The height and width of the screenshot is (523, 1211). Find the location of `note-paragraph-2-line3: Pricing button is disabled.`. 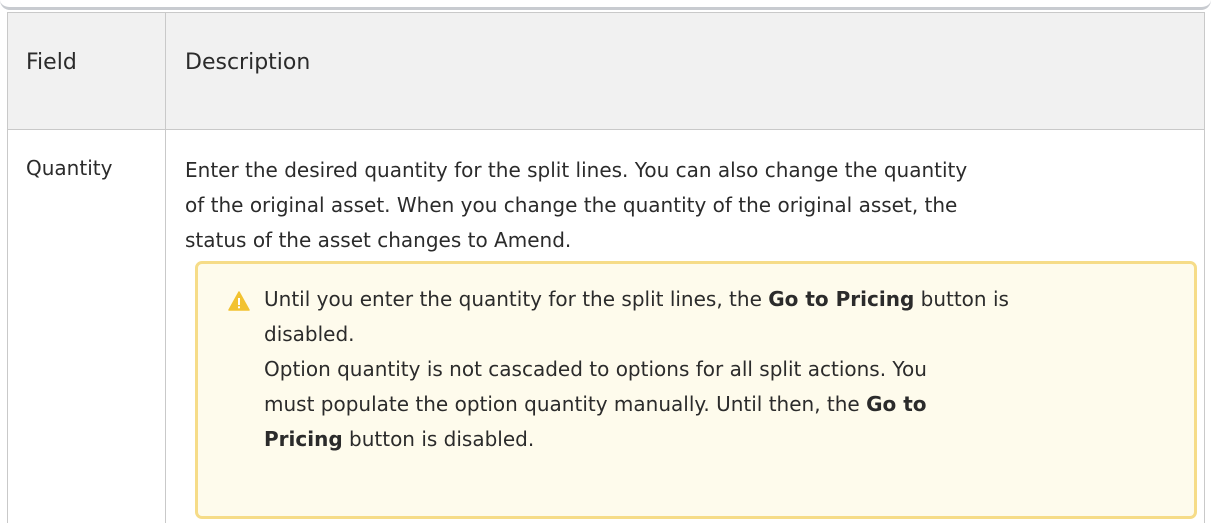

note-paragraph-2-line3: Pricing button is disabled. is located at coordinates (719, 439).